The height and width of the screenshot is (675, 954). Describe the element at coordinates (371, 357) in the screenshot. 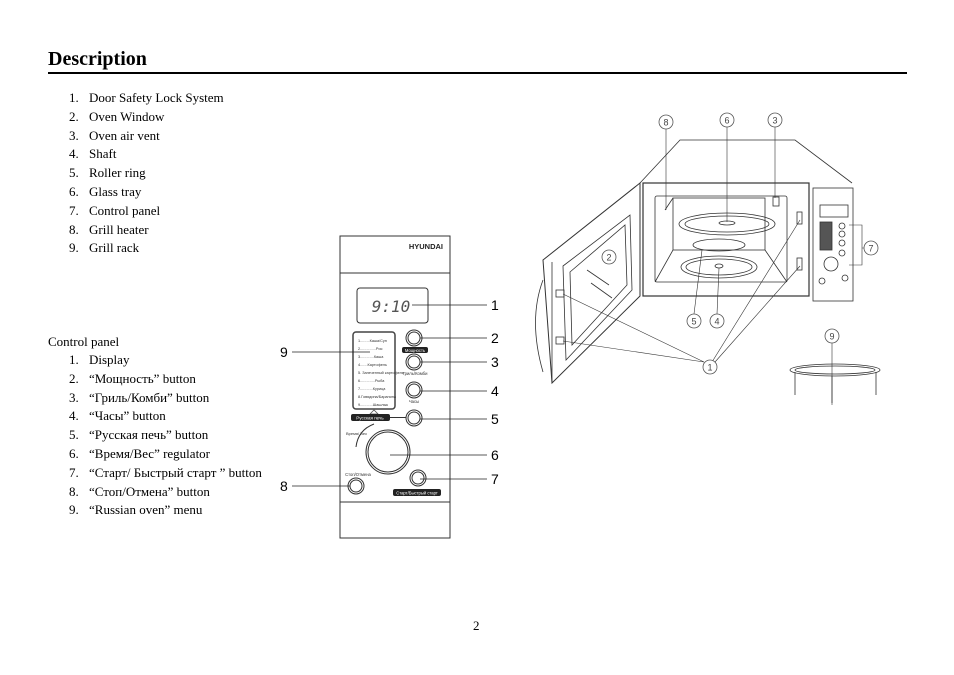

I see `menu-item: 3.............Каша` at that location.